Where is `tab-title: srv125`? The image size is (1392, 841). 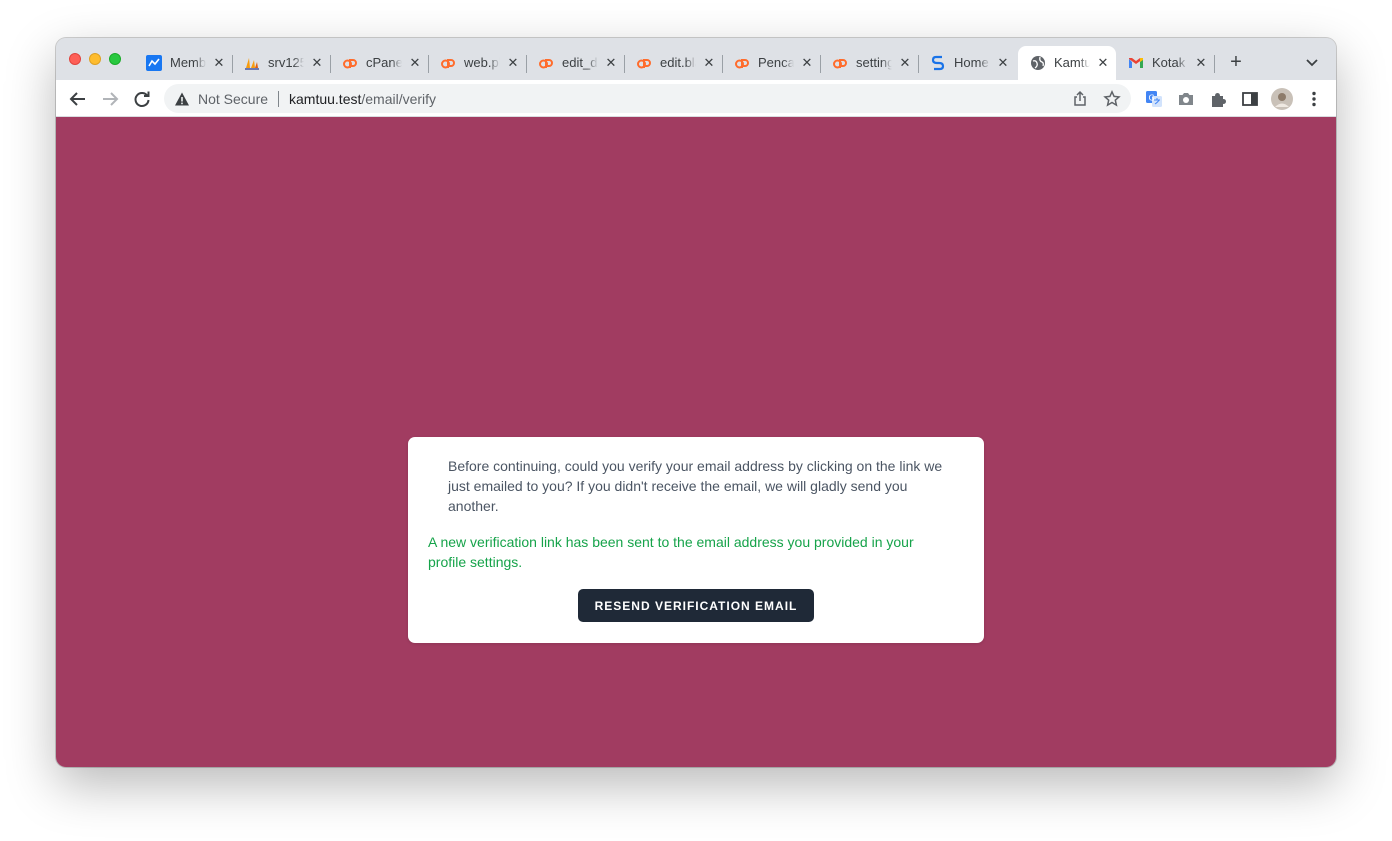
tab-title: srv125 is located at coordinates (286, 62).